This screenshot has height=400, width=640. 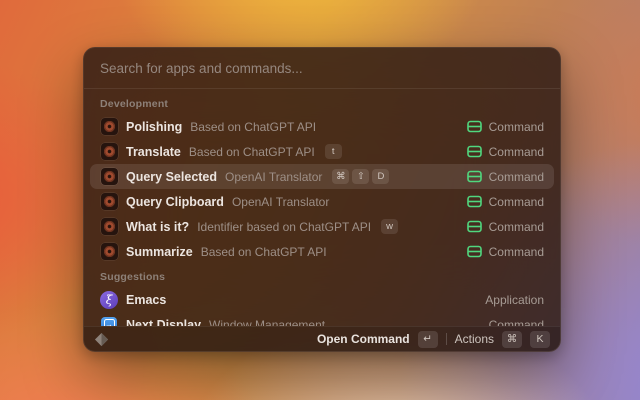 I want to click on shortcut-key-badge: w, so click(x=390, y=226).